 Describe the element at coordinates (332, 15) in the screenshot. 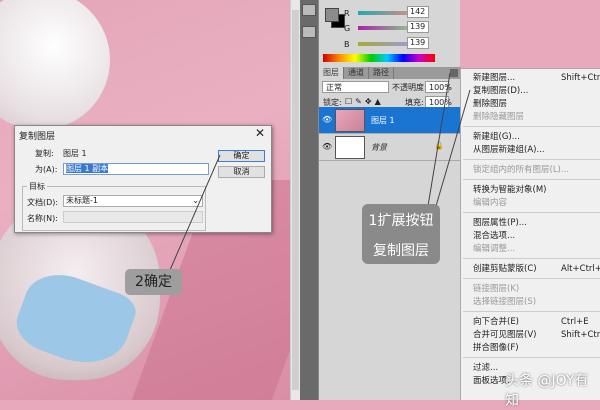

I see `foreground-color-swatch` at that location.